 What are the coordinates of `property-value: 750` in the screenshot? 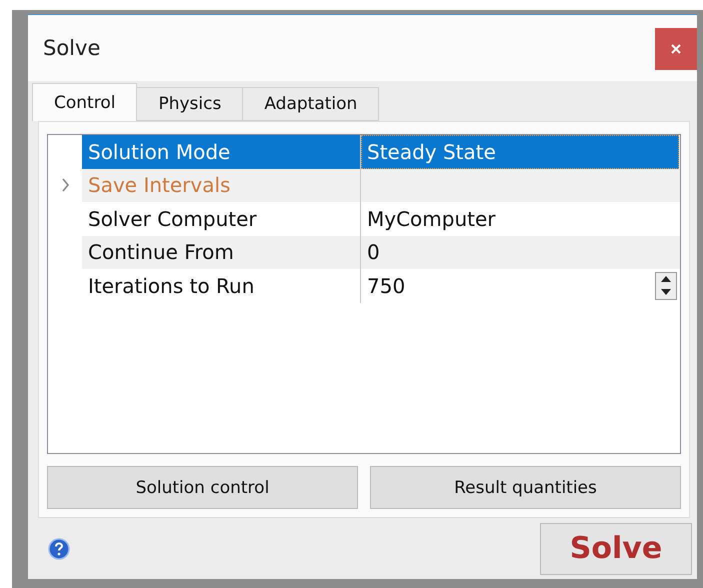 It's located at (520, 285).